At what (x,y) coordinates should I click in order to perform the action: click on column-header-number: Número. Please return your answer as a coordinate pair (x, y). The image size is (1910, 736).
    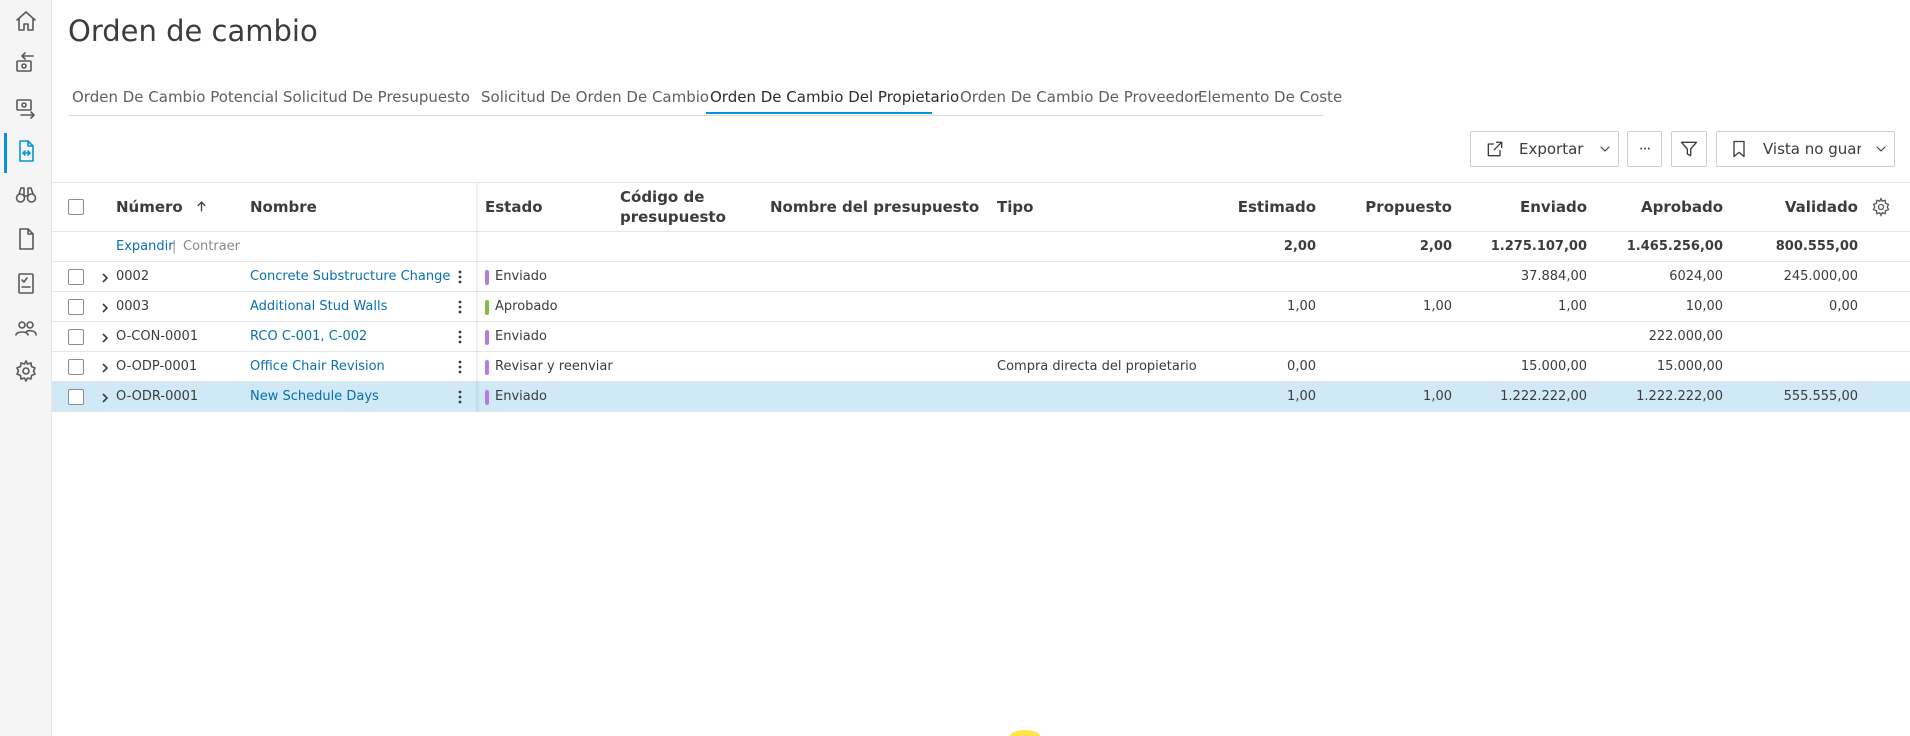
    Looking at the image, I should click on (162, 207).